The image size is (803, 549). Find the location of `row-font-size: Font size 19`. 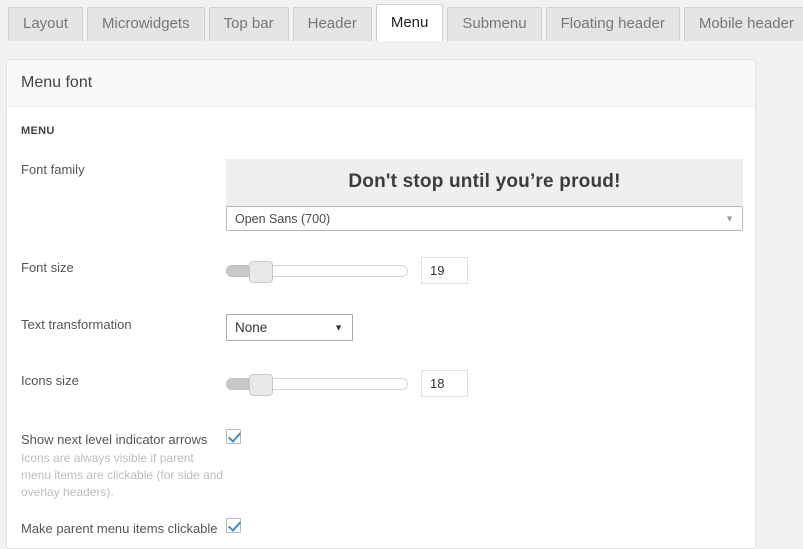

row-font-size: Font size 19 is located at coordinates (381, 272).